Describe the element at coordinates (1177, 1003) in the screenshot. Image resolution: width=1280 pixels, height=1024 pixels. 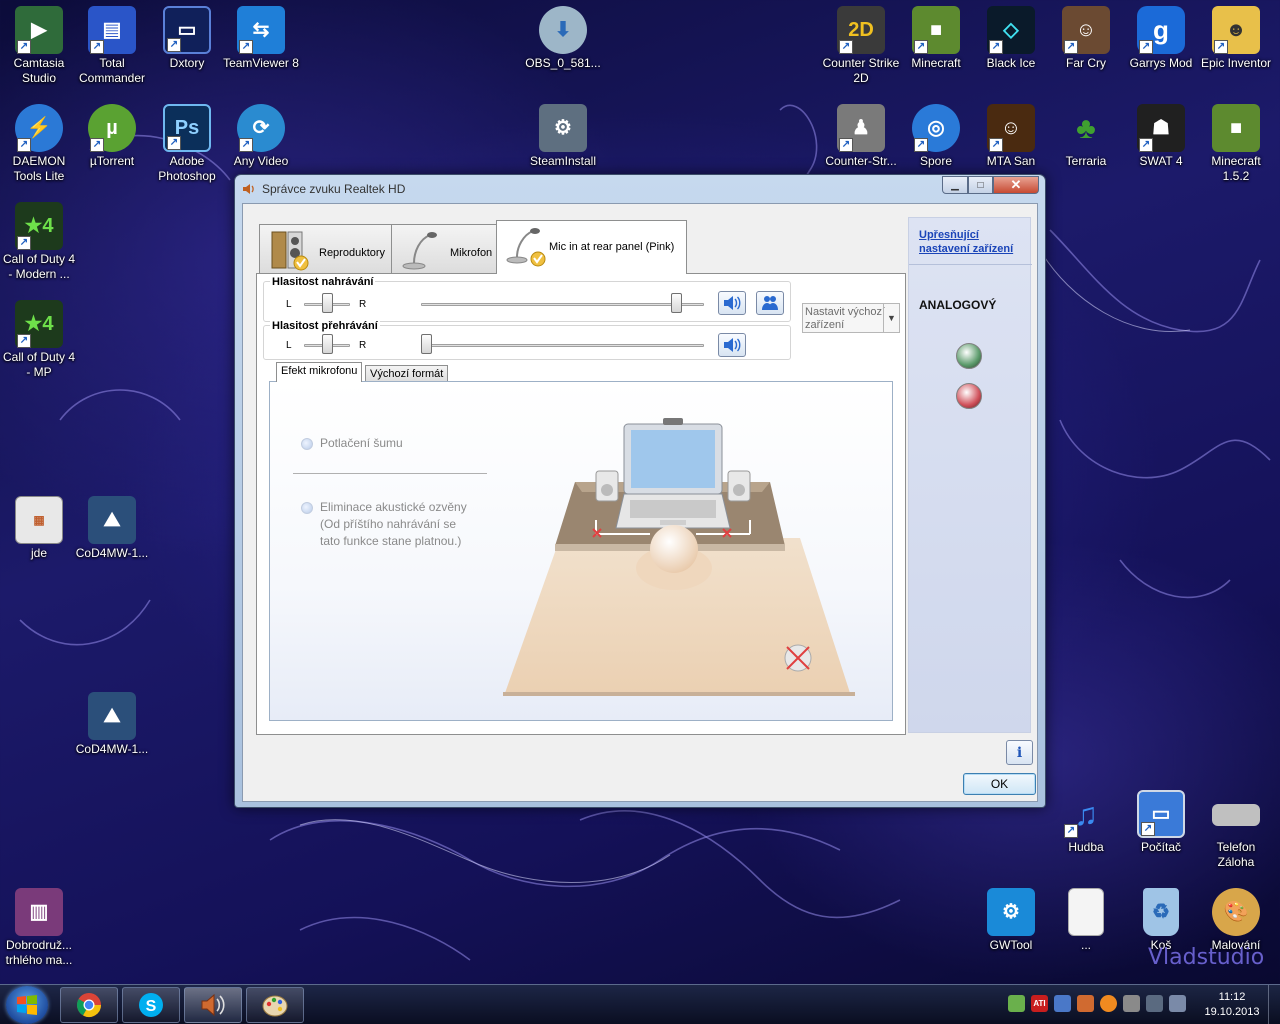
I see `volume-icon` at that location.